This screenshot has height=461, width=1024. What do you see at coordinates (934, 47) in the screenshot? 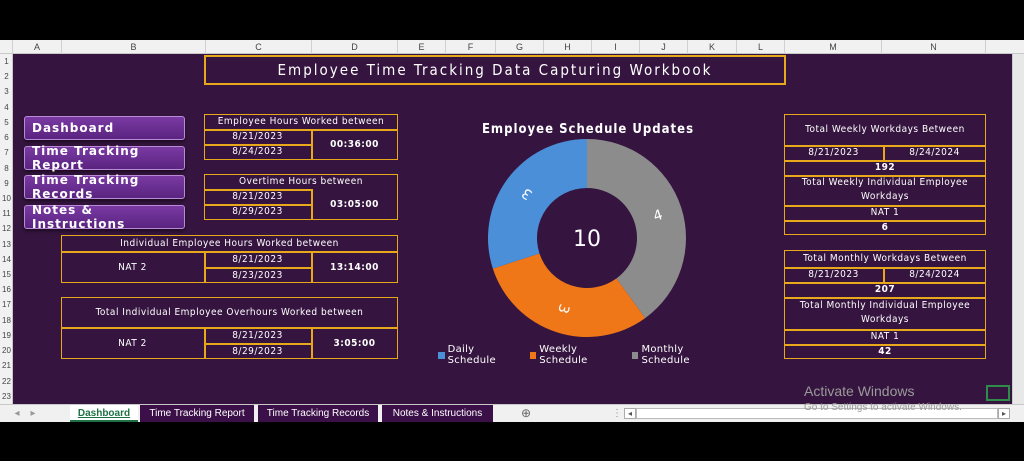
I see `column-header: N` at bounding box center [934, 47].